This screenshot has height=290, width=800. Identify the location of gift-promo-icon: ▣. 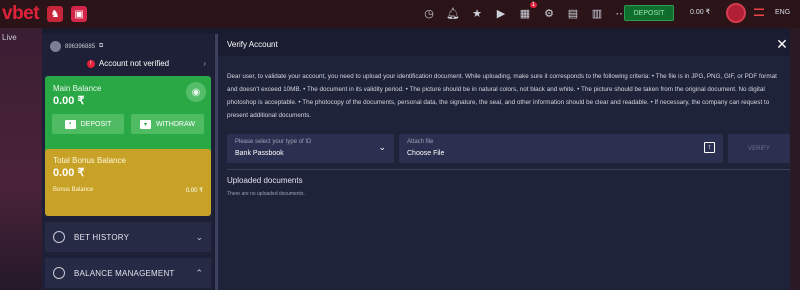
(79, 14).